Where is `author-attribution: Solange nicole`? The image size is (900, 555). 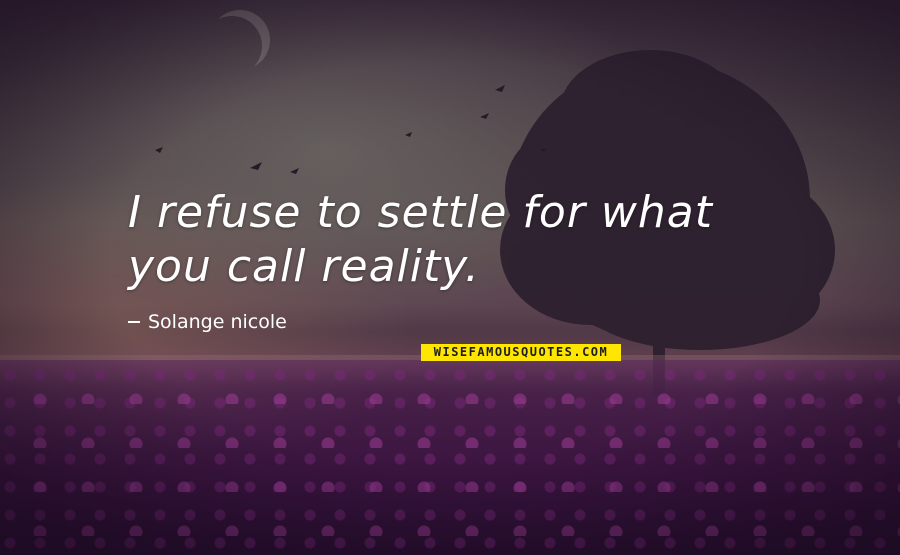 author-attribution: Solange nicole is located at coordinates (207, 322).